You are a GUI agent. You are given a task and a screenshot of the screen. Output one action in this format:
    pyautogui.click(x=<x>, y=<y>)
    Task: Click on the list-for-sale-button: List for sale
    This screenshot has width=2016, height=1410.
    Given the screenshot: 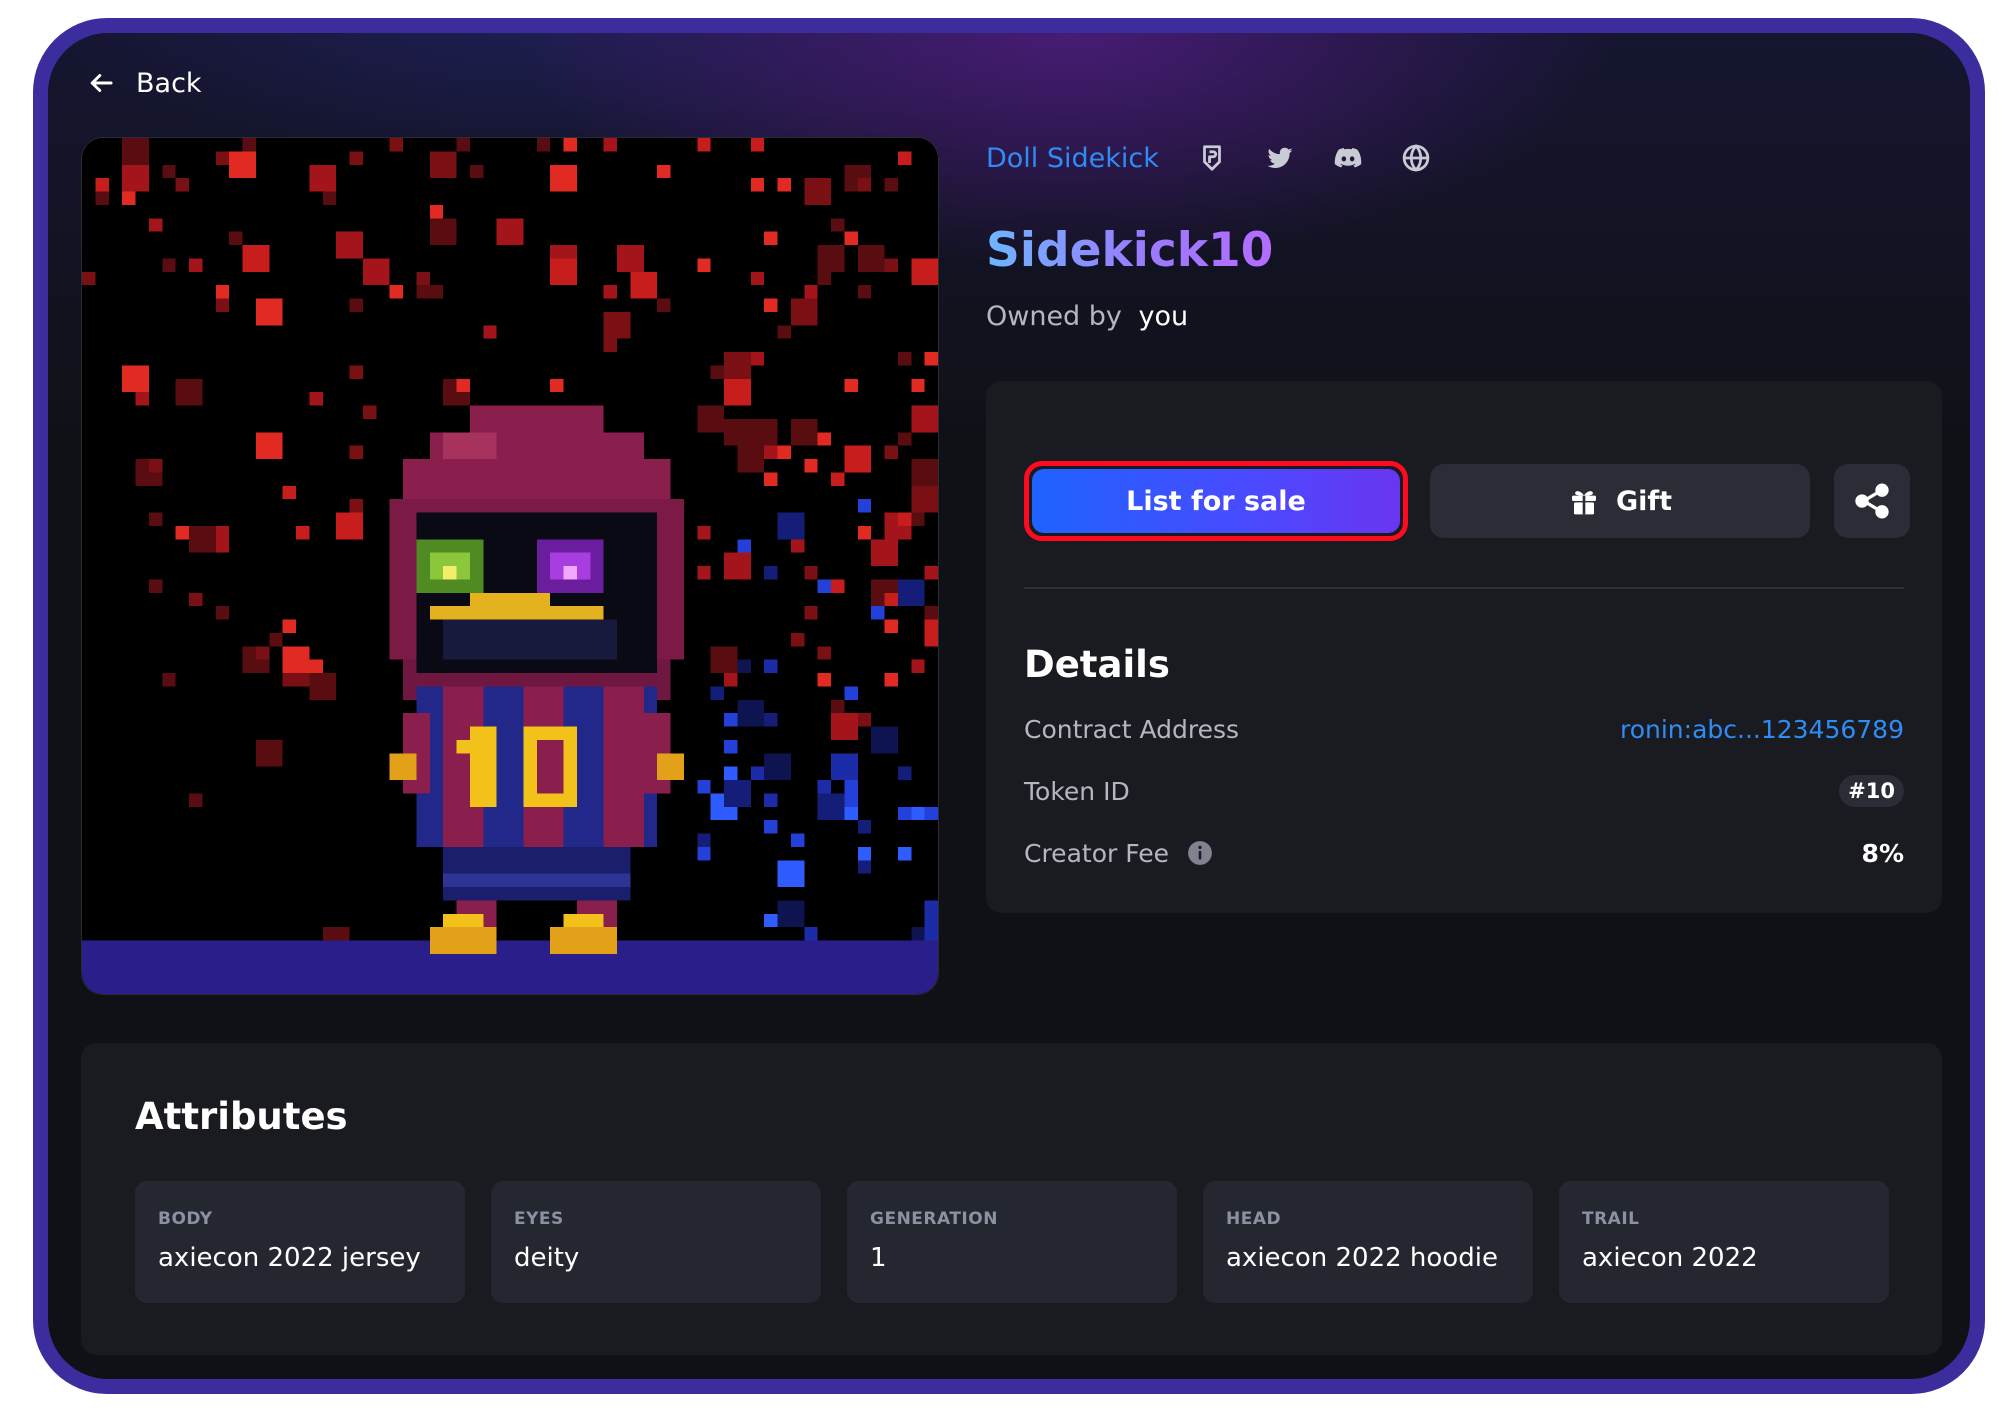 What is the action you would take?
    pyautogui.click(x=1216, y=501)
    